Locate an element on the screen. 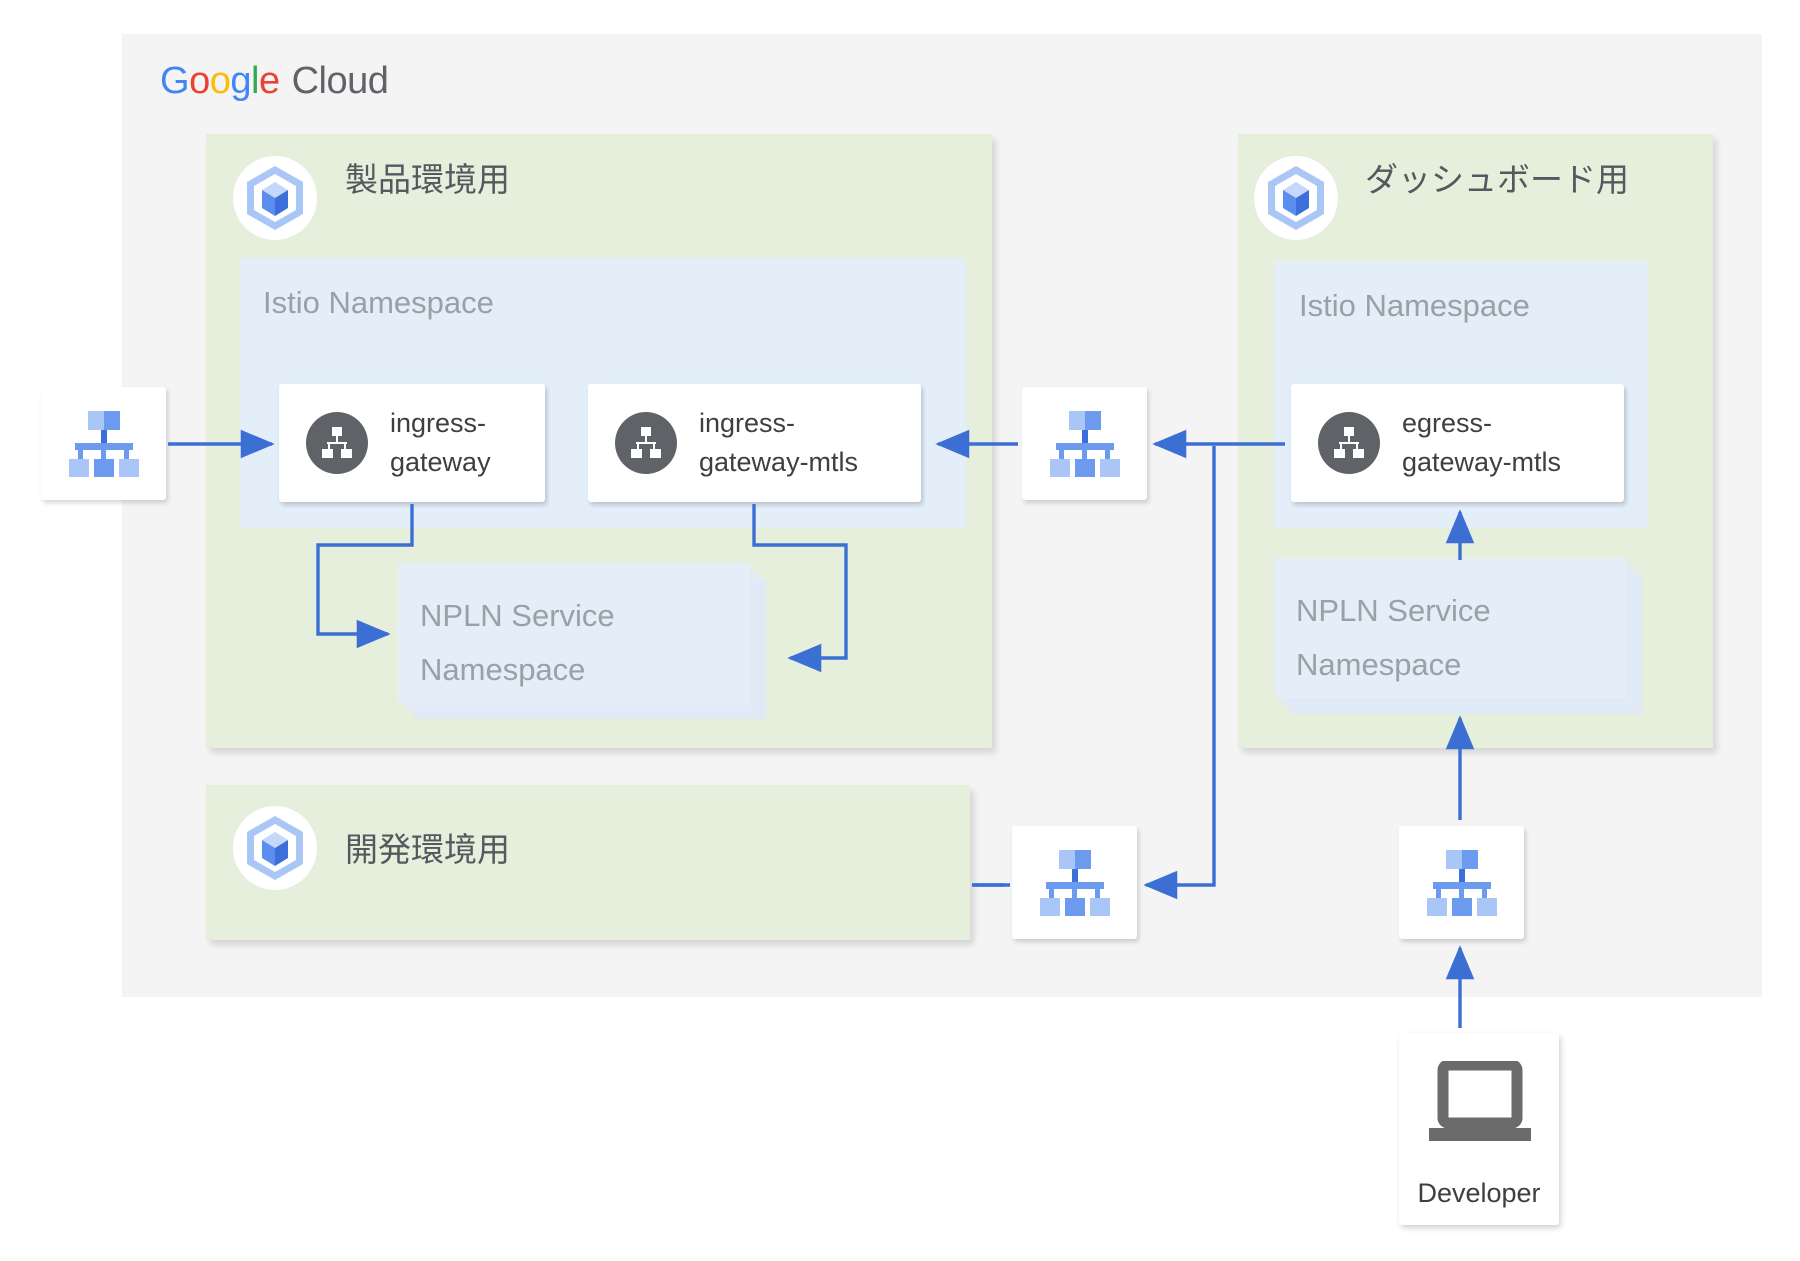 The image size is (1800, 1261). gateway-card-ingress-gateway-mtls: ingress- gateway-mtls is located at coordinates (754, 443).